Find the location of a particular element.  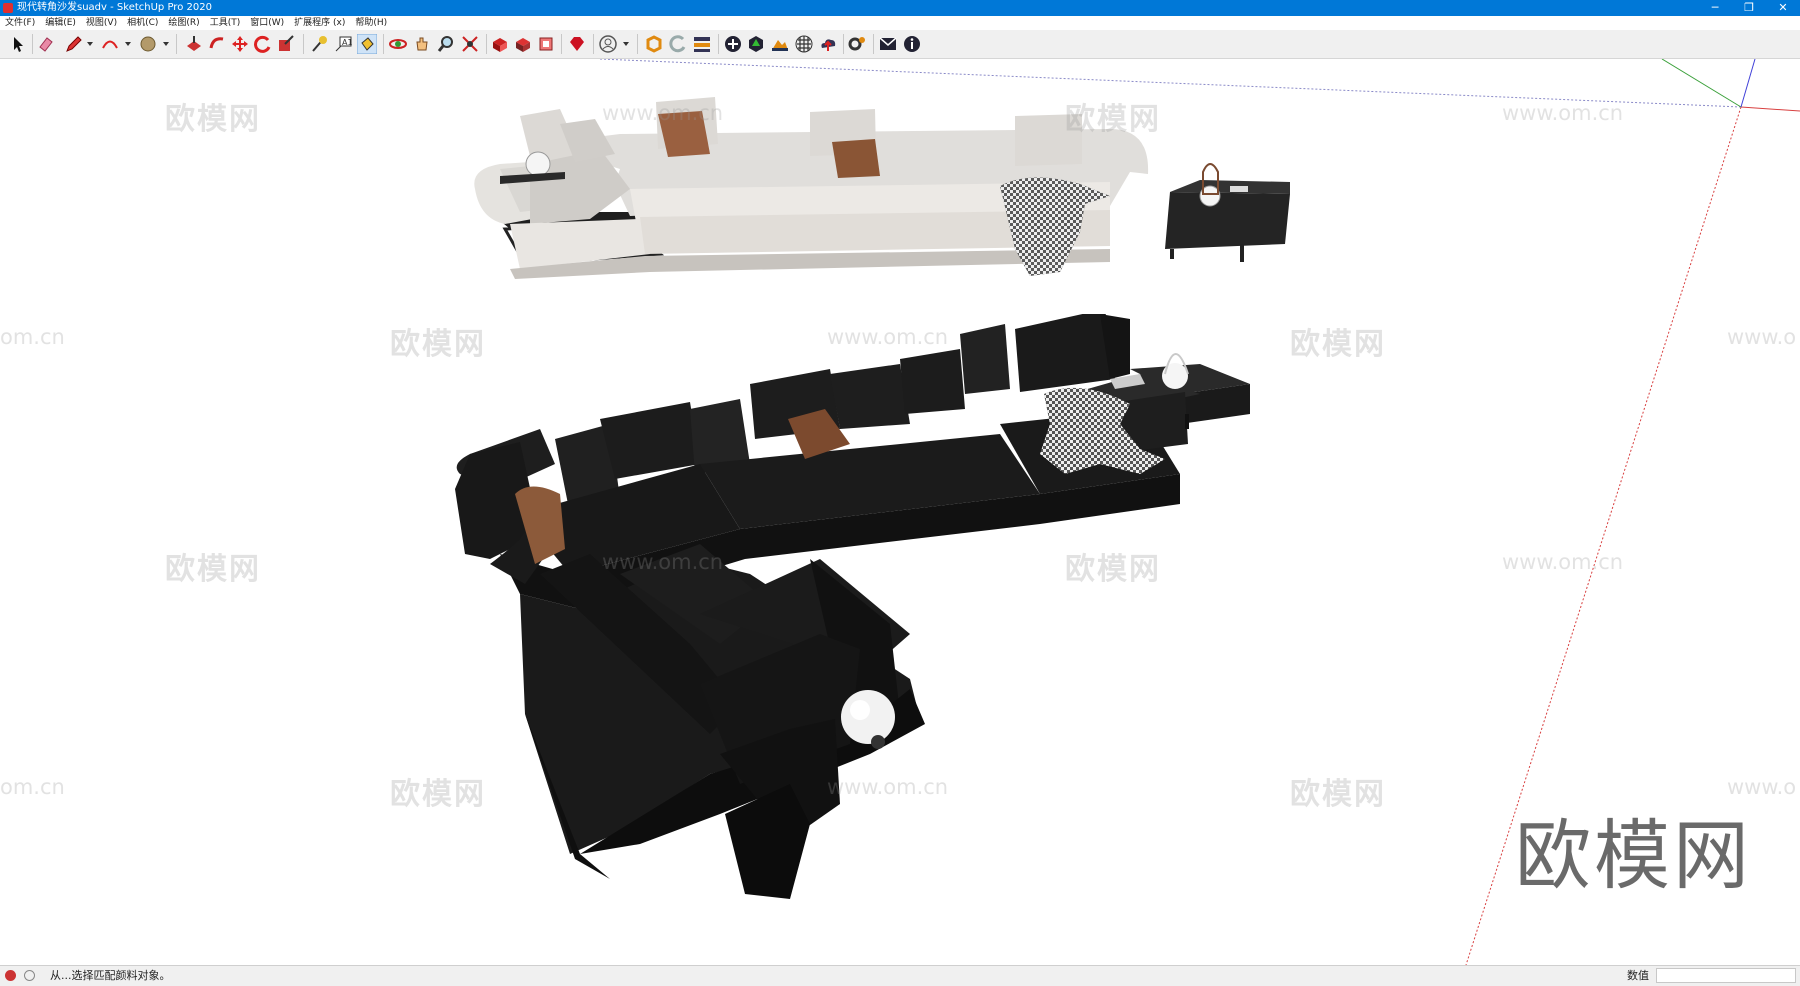

watermark-url-partial: www.o is located at coordinates (1762, 337).